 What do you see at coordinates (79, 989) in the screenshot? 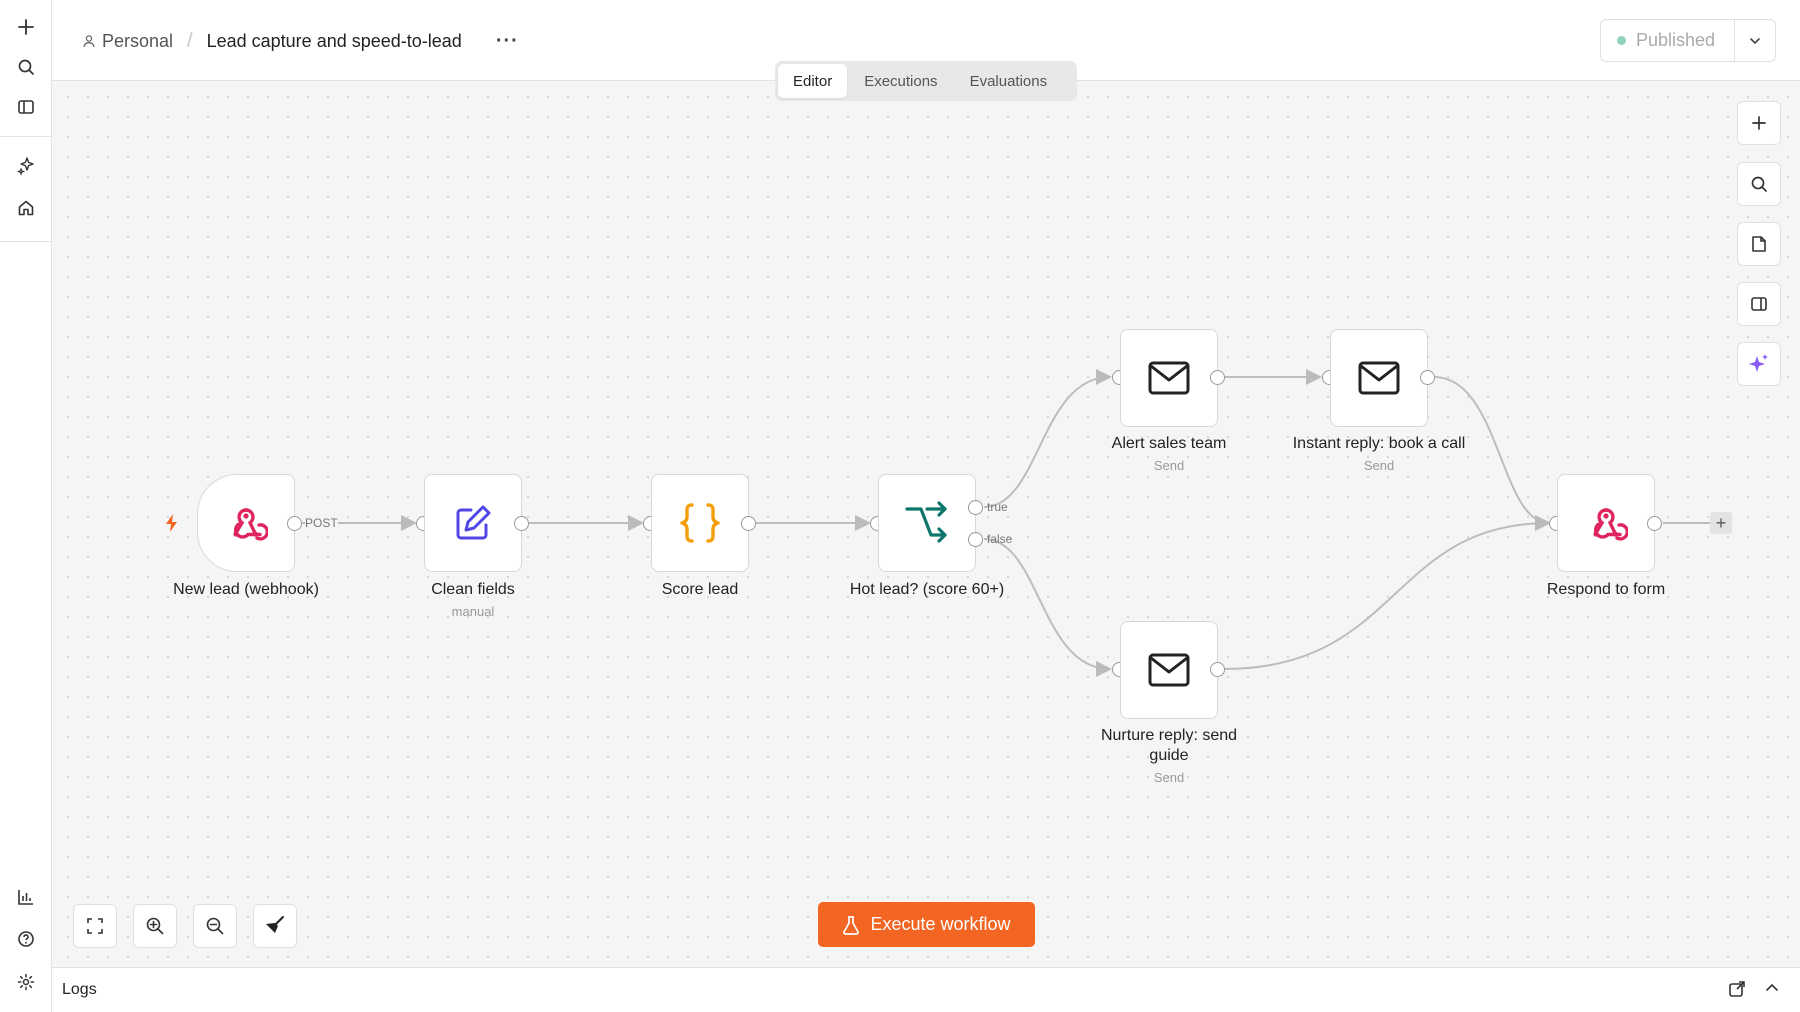
I see `logs-title: Logs` at bounding box center [79, 989].